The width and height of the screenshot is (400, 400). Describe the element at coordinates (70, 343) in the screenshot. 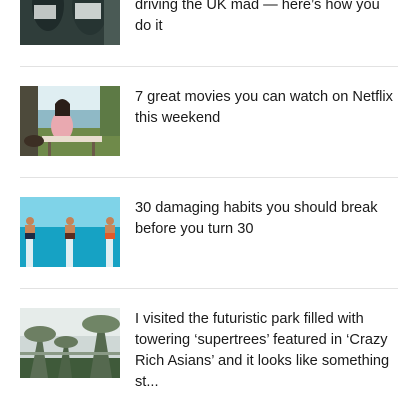

I see `supertrees-park-image` at that location.